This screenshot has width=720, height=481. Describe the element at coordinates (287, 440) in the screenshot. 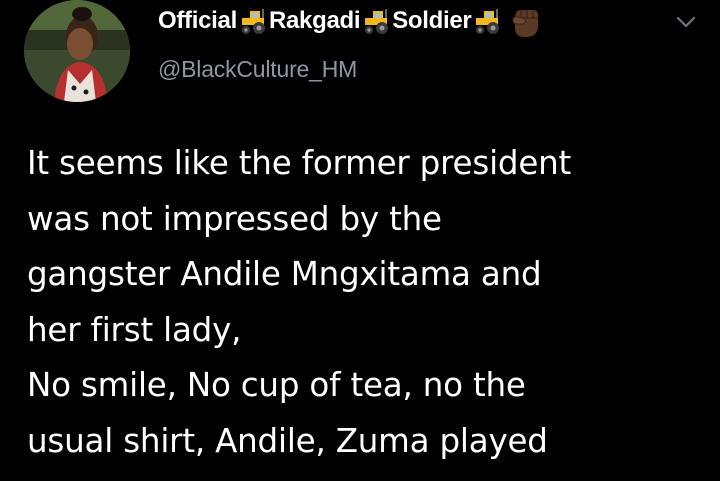

I see `tweet-text-line: usual shirt, Andile, Zuma played` at that location.